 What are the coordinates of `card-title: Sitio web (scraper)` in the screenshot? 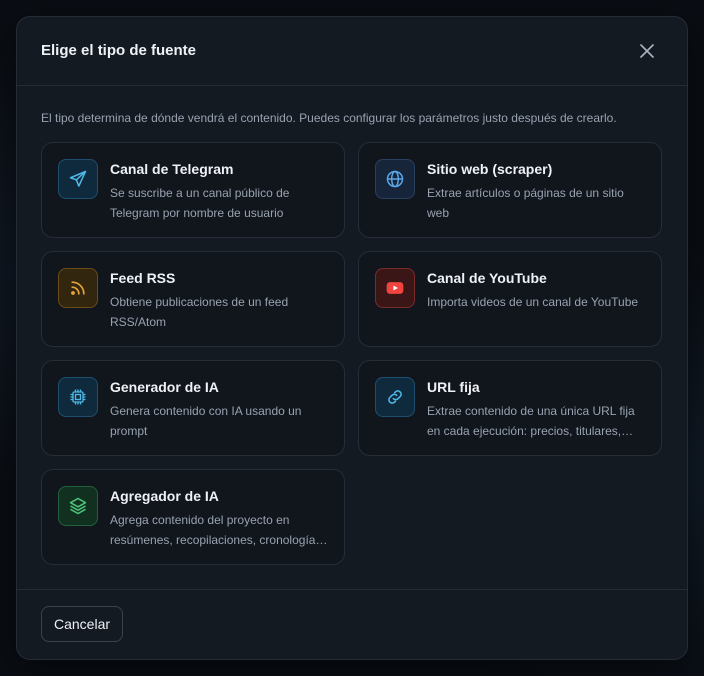 It's located at (490, 169).